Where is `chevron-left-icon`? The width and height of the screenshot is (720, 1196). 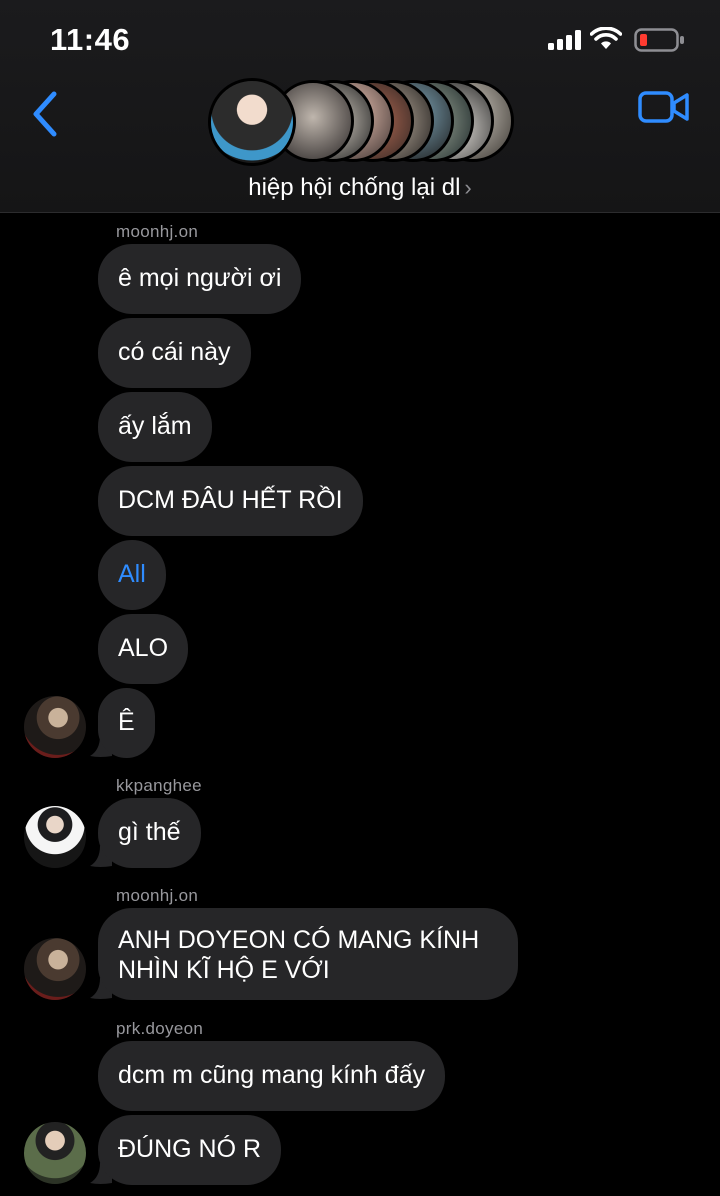 chevron-left-icon is located at coordinates (45, 114).